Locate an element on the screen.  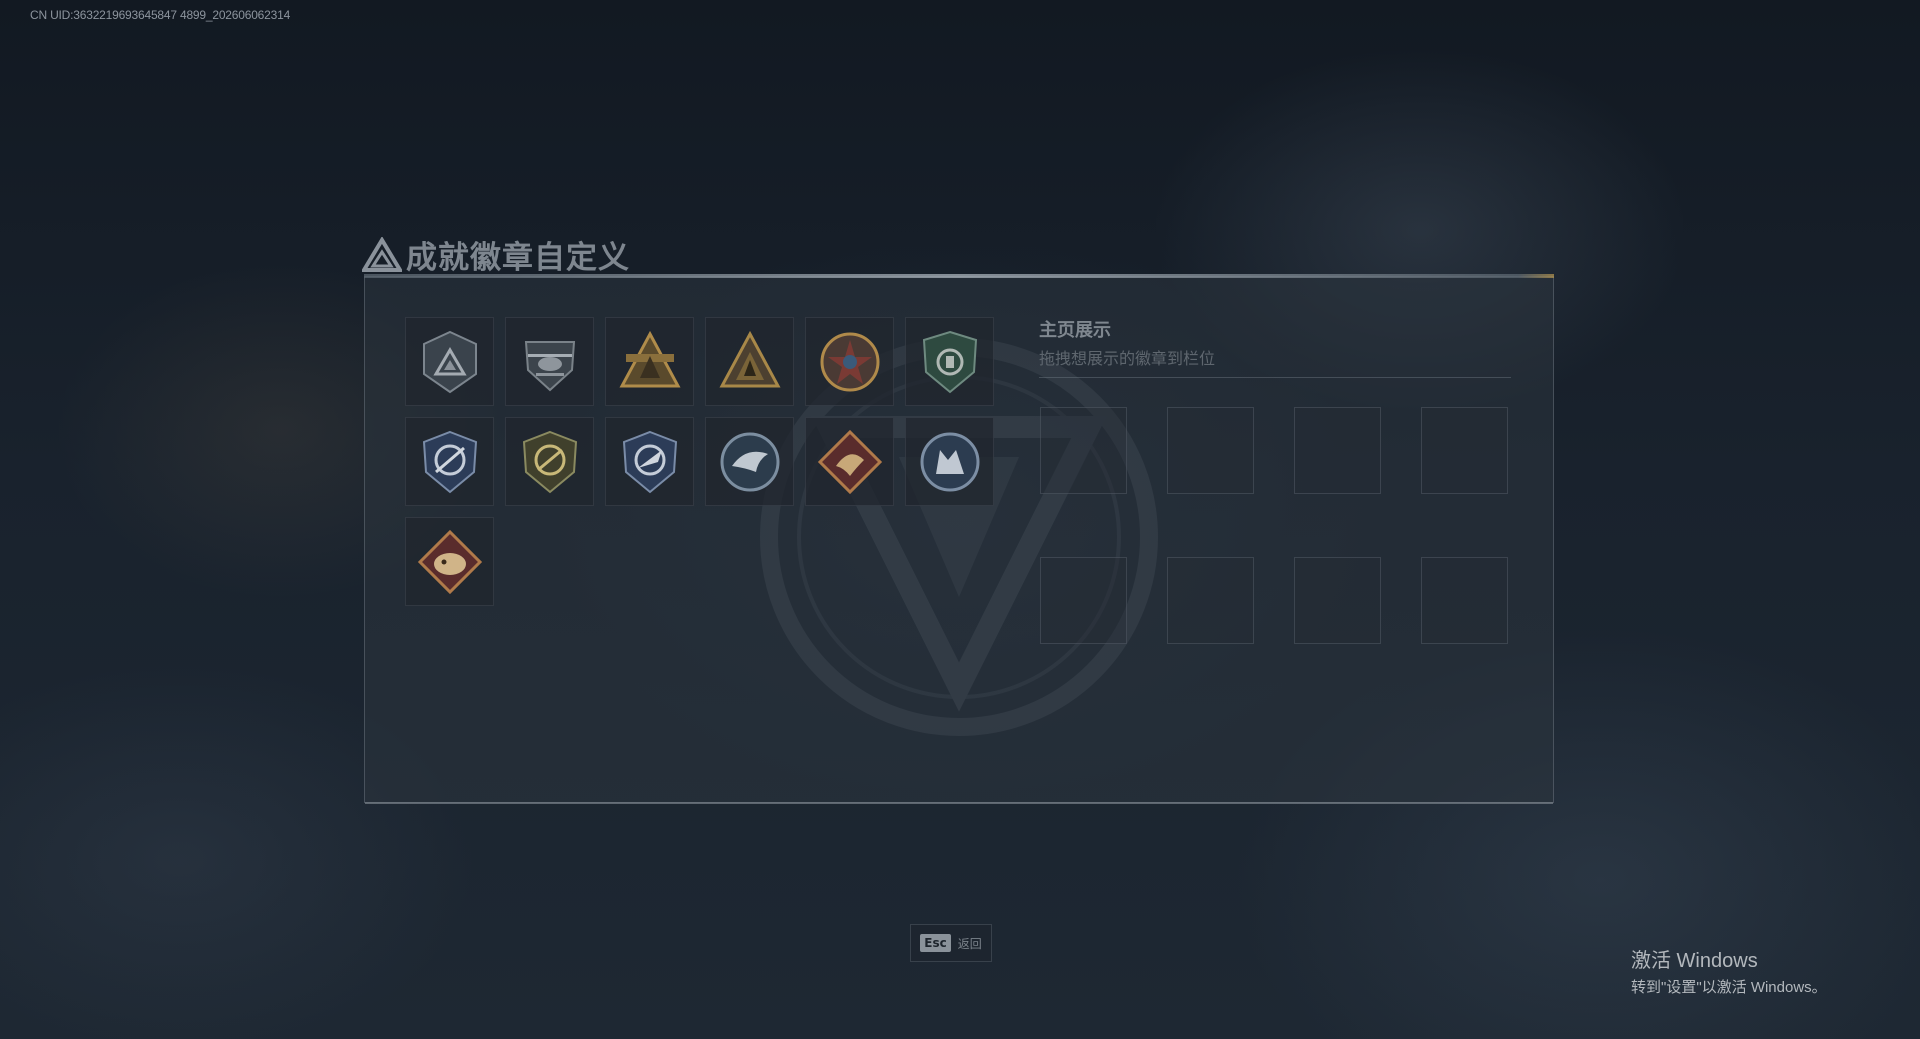
wolf-circle-badge-icon is located at coordinates (949, 461).